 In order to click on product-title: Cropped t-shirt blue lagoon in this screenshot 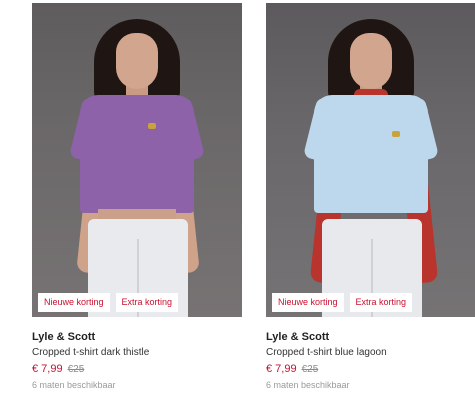, I will do `click(370, 352)`.